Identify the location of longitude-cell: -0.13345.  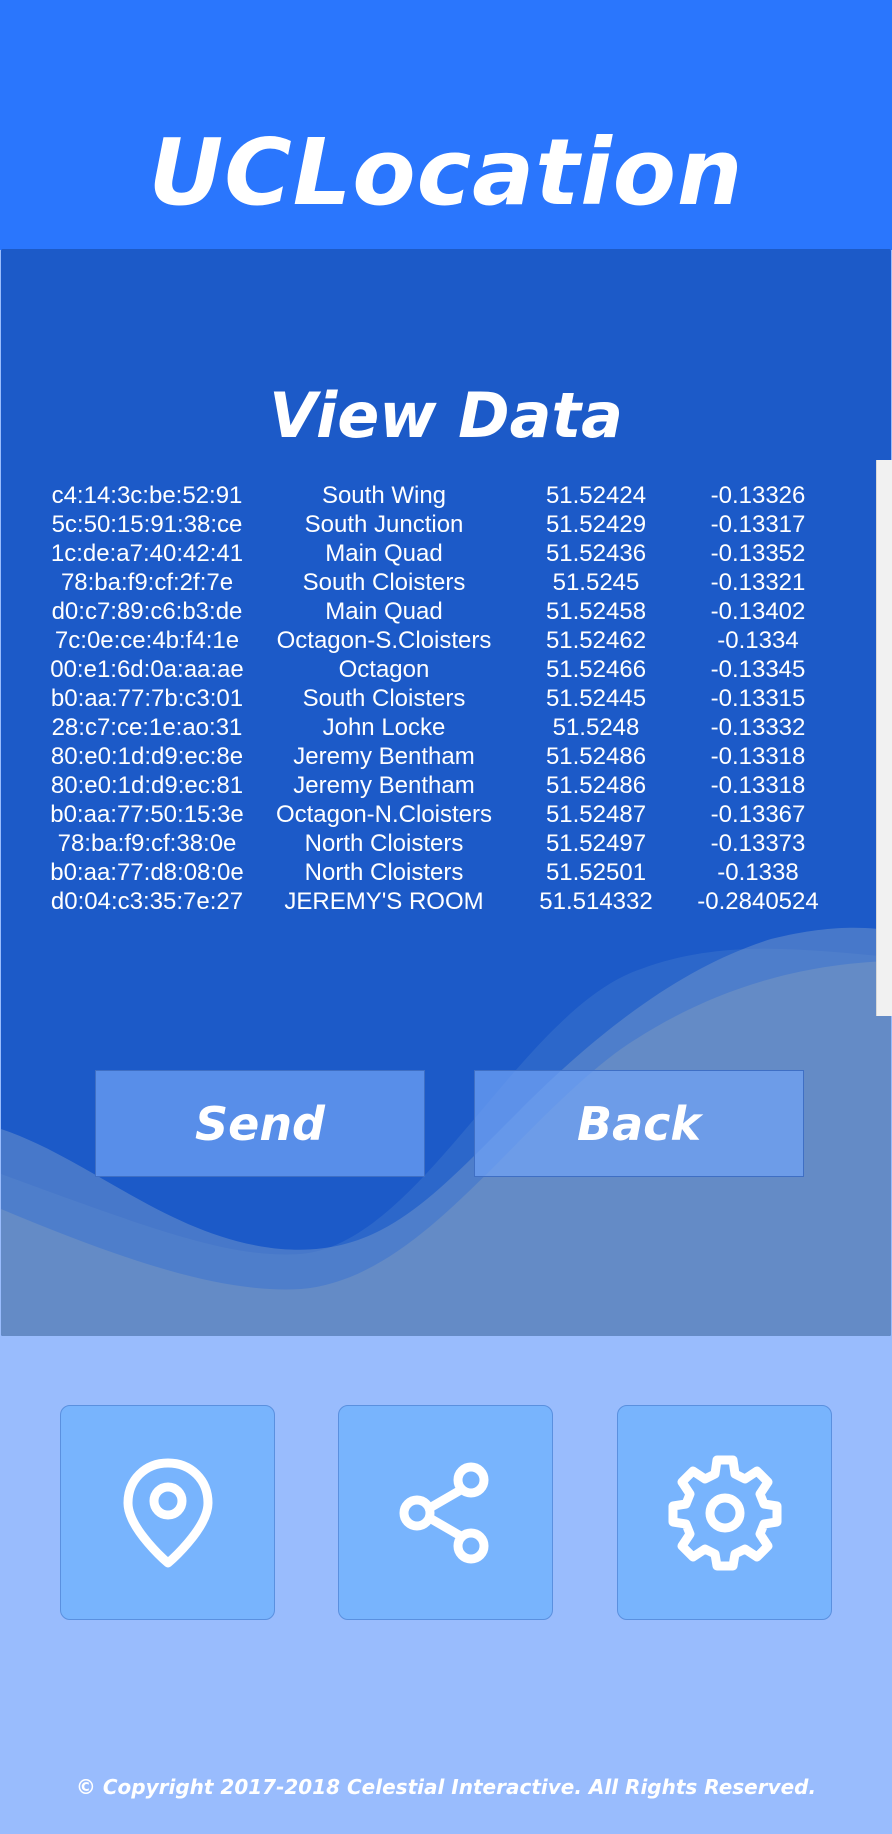
(758, 669).